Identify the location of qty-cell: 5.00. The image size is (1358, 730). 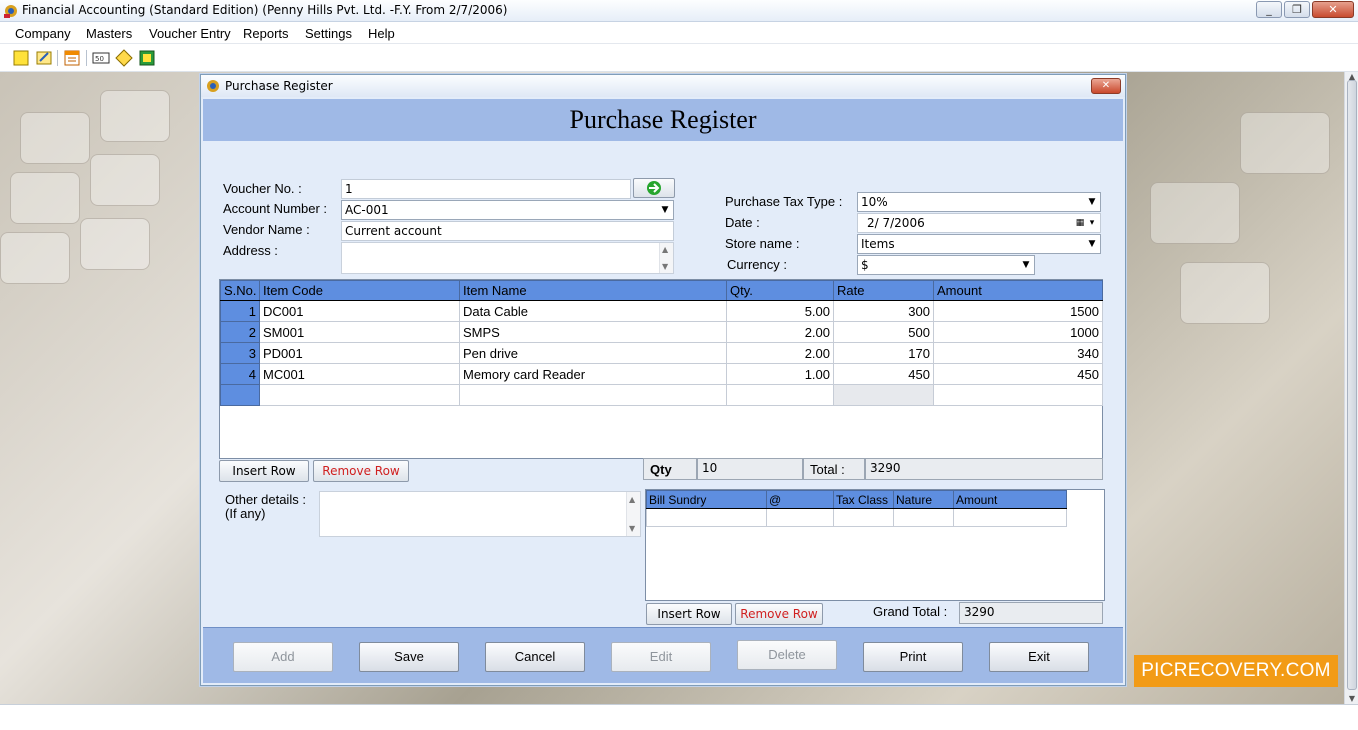
(780, 311).